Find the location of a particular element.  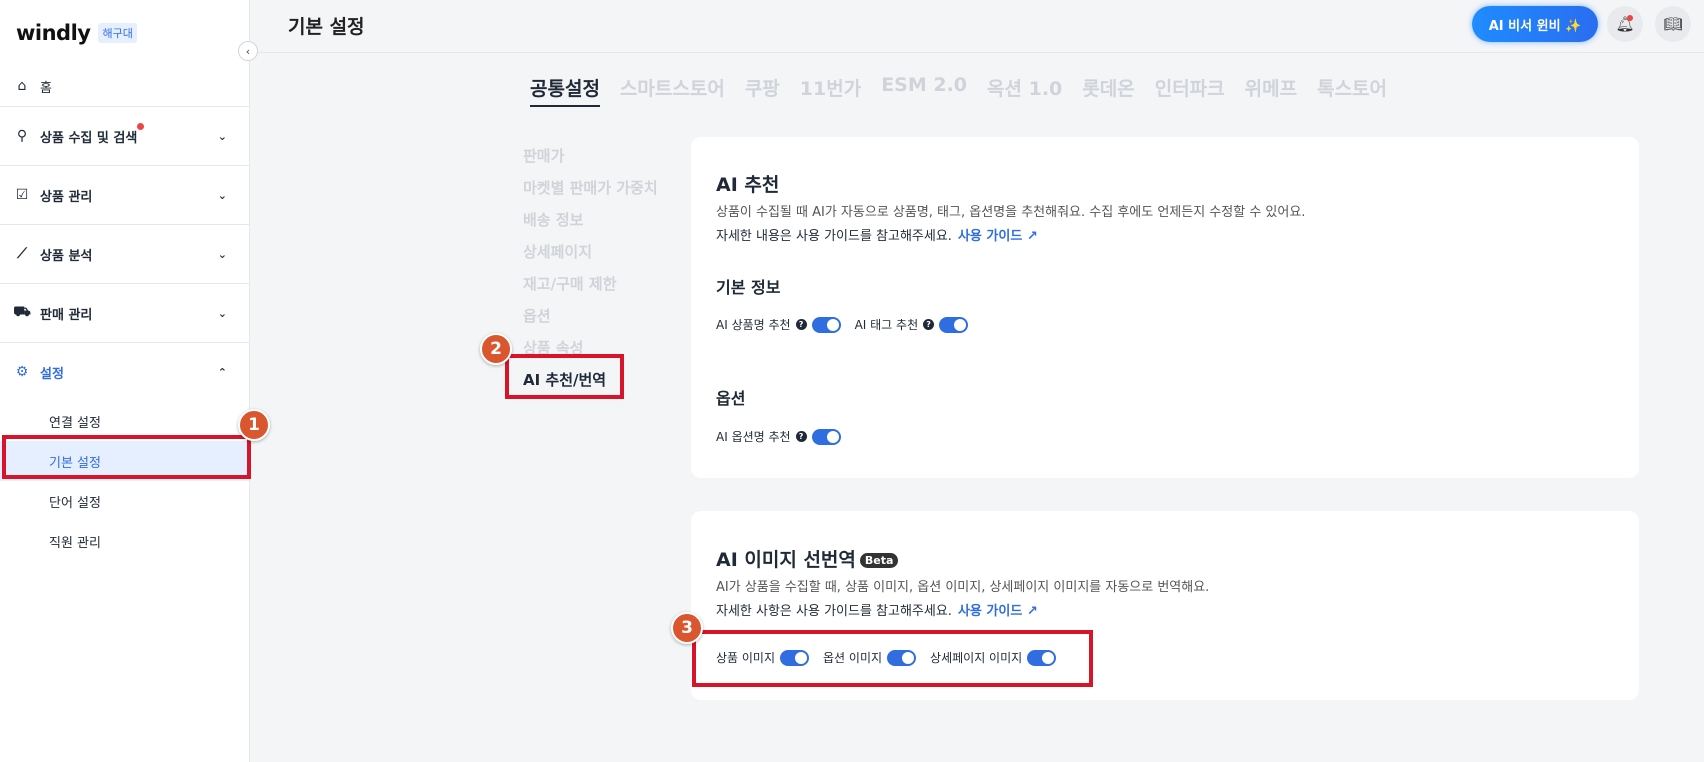

gear-icon: ⚙ is located at coordinates (22, 372).